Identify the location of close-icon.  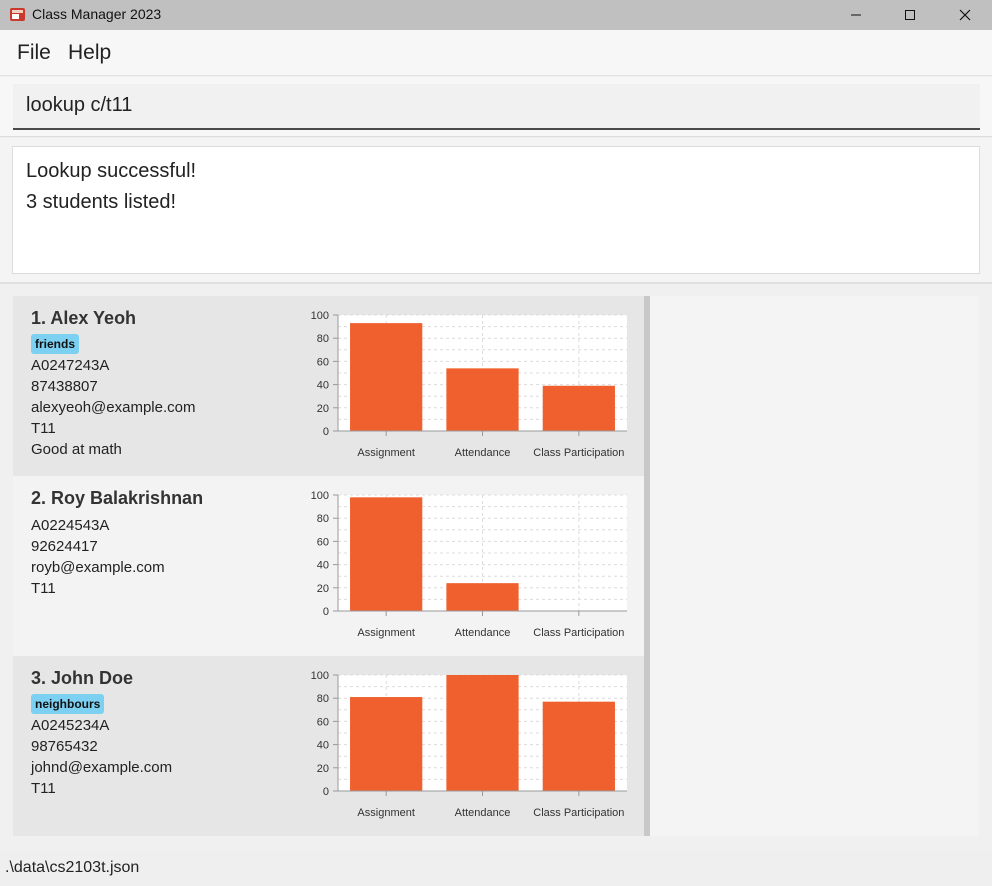
(965, 15).